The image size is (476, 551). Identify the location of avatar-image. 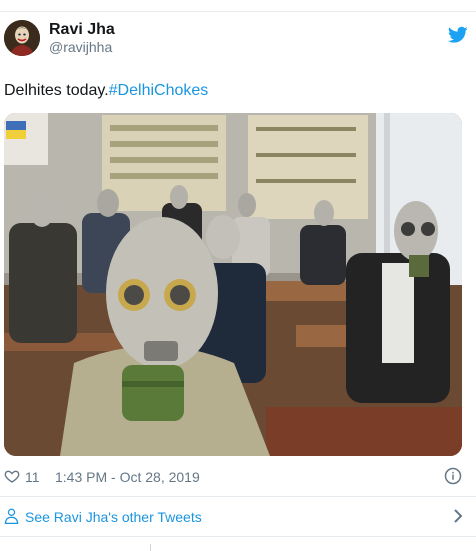
(22, 38).